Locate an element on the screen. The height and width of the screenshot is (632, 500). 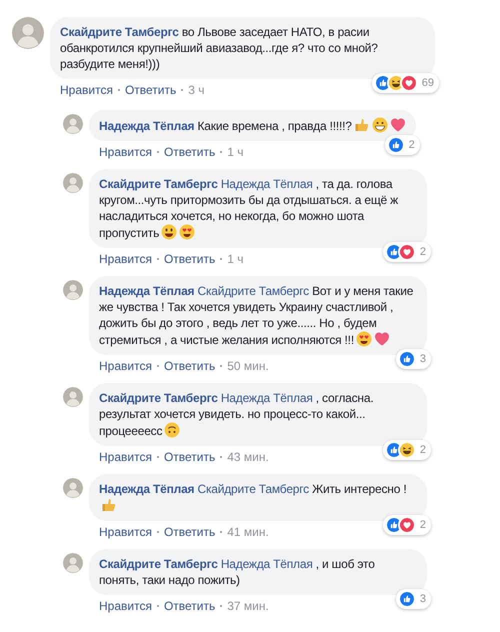
smiling-face-icon is located at coordinates (169, 232).